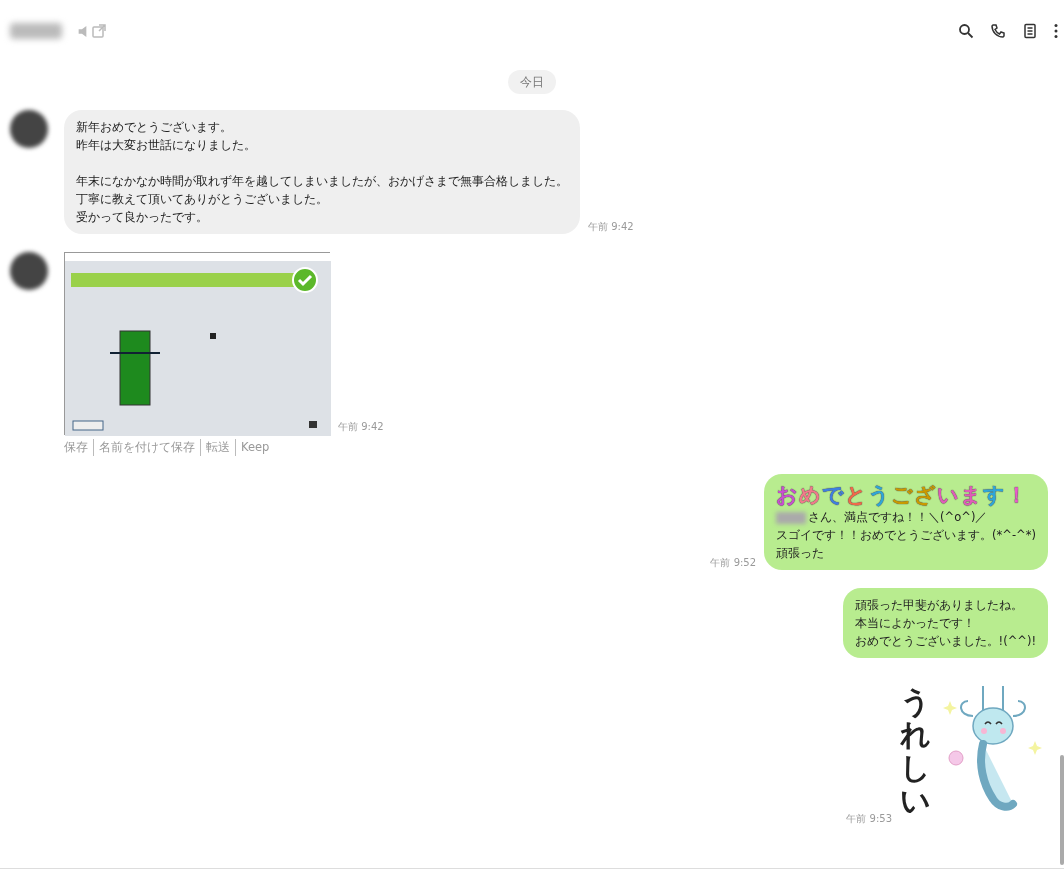 The image size is (1064, 884). What do you see at coordinates (252, 448) in the screenshot?
I see `image-action-link: Keep` at bounding box center [252, 448].